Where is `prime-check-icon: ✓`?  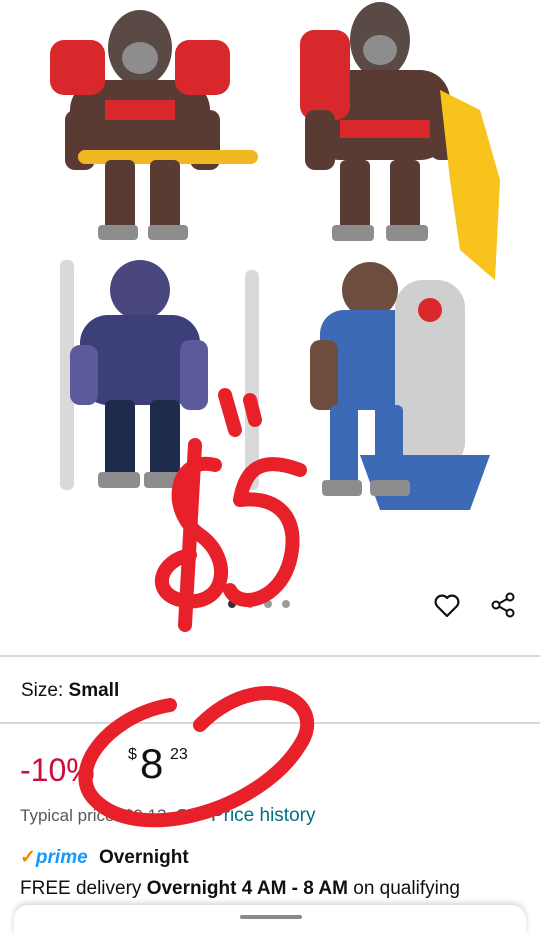 prime-check-icon: ✓ is located at coordinates (28, 857).